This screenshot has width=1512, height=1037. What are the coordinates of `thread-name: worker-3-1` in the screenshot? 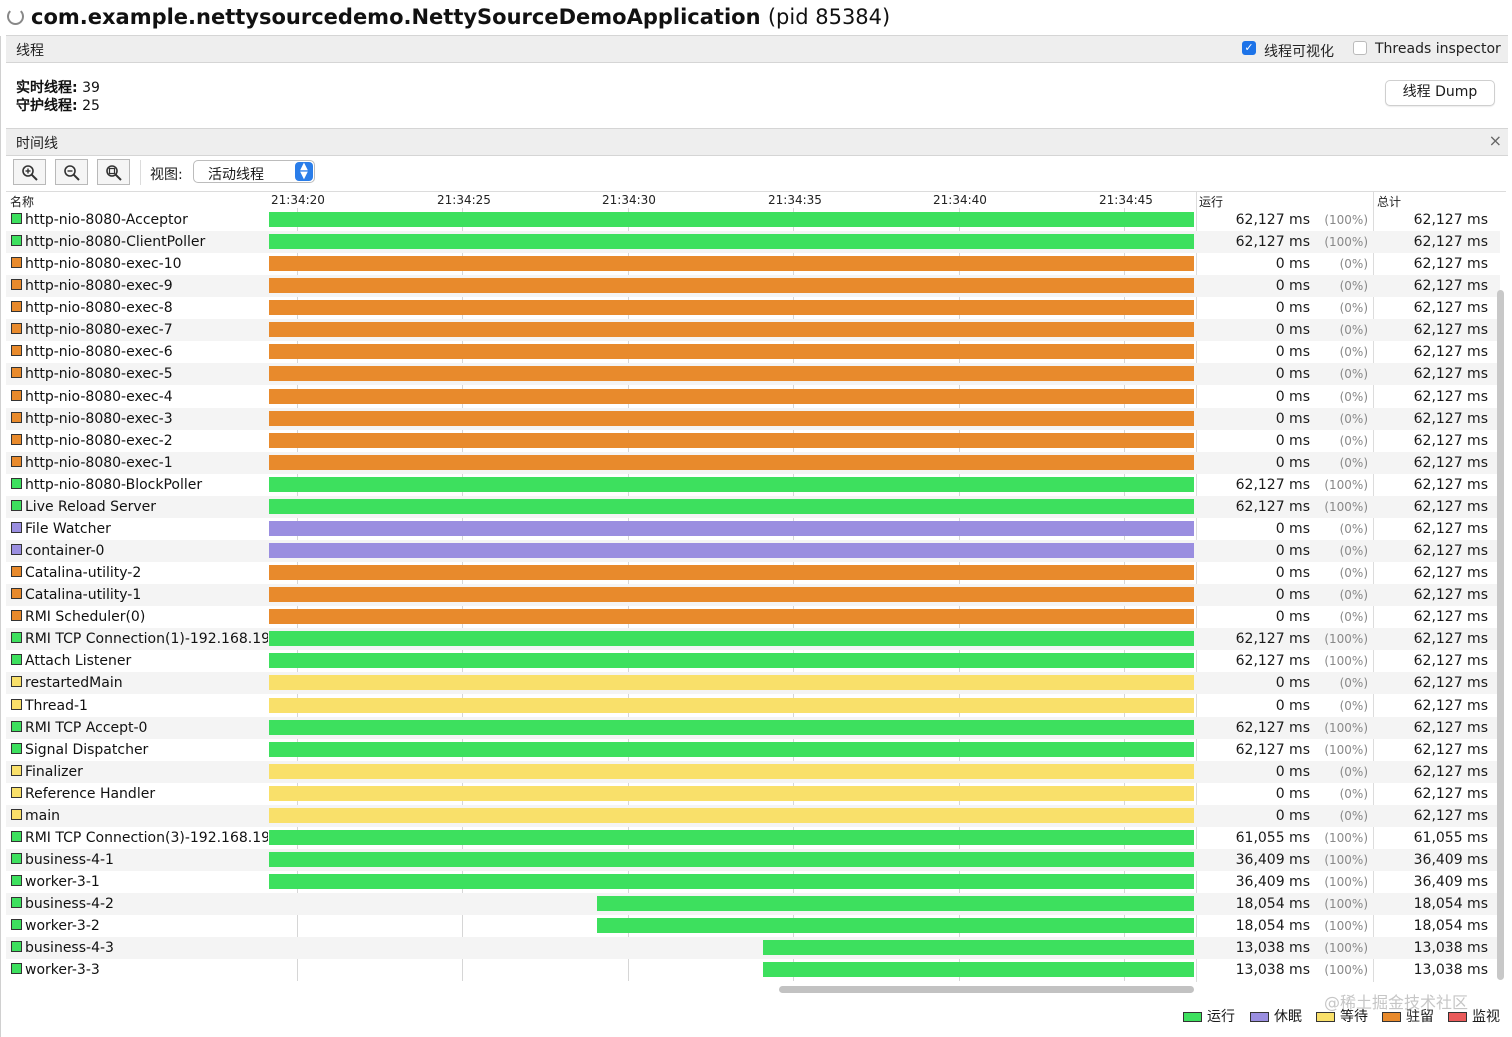 It's located at (62, 882).